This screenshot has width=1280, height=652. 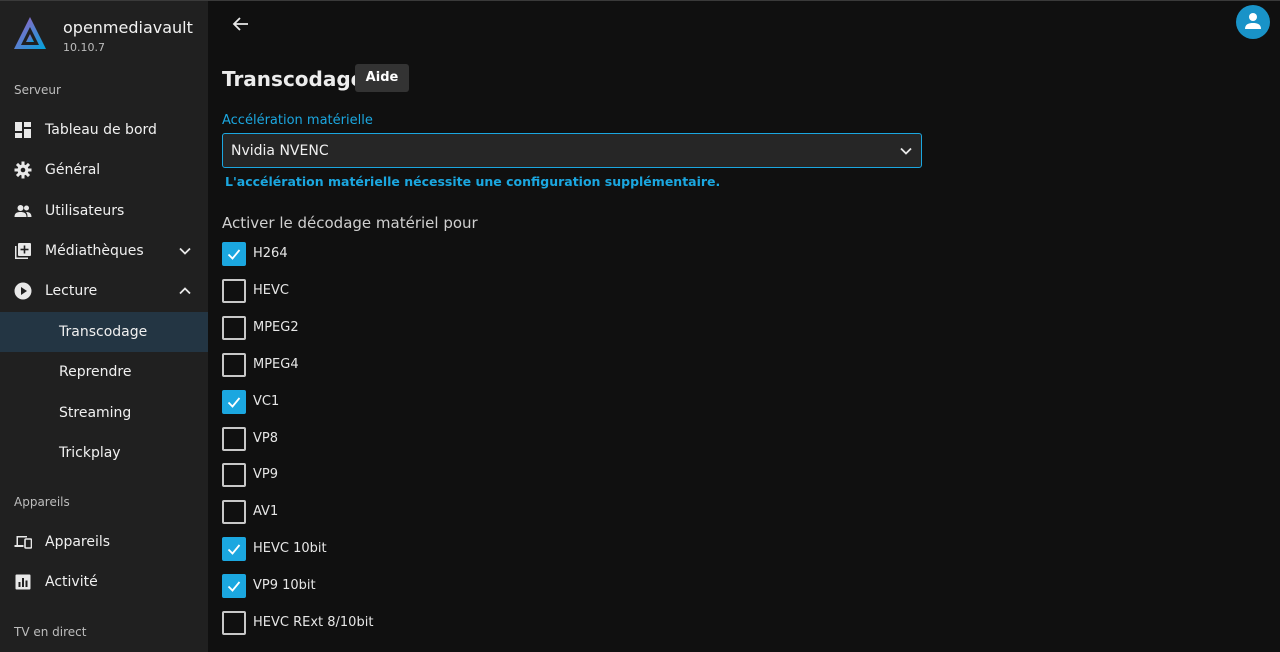 What do you see at coordinates (73, 170) in the screenshot?
I see `sidebar-item-label: Général` at bounding box center [73, 170].